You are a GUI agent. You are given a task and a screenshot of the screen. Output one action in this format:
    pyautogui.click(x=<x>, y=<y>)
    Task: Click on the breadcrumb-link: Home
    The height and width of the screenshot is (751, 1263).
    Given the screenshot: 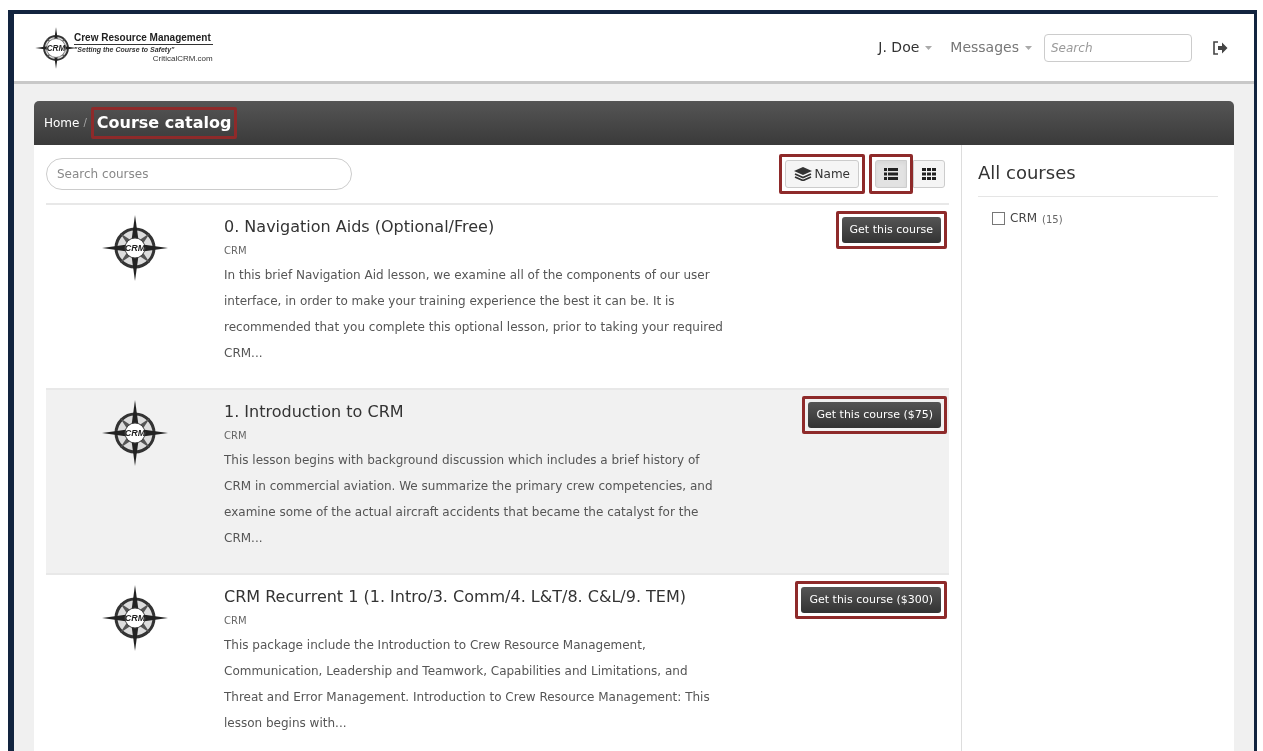 What is the action you would take?
    pyautogui.click(x=62, y=123)
    